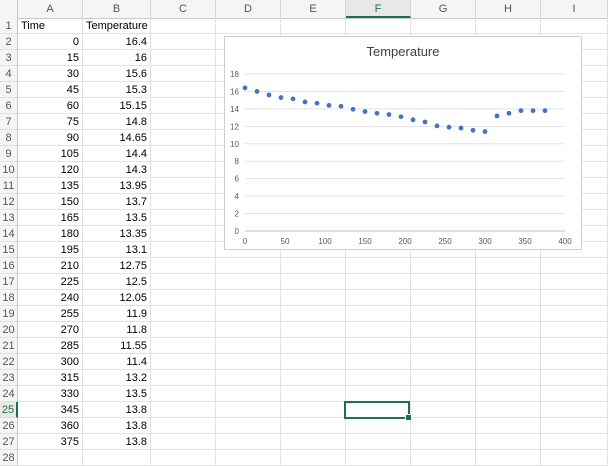 The width and height of the screenshot is (608, 466). What do you see at coordinates (378, 411) in the screenshot?
I see `selected-cell-f25` at bounding box center [378, 411].